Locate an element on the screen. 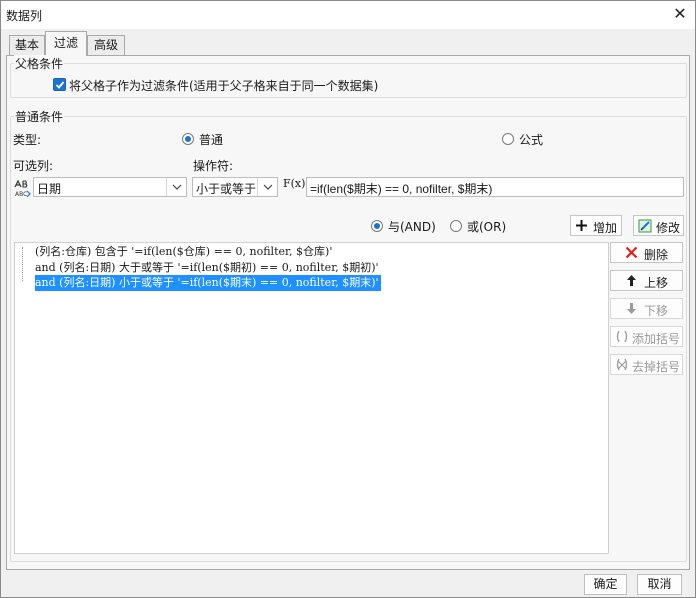 This screenshot has width=696, height=598. add-button-label: 增加 is located at coordinates (605, 228).